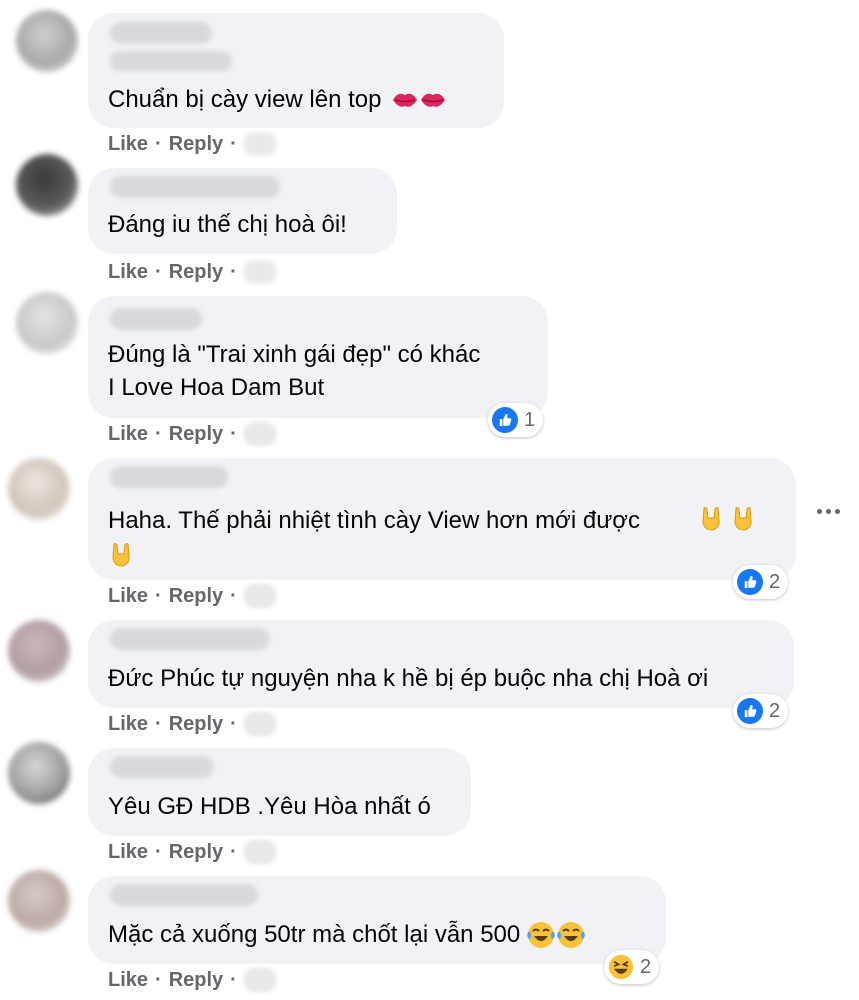  I want to click on comment-bubble: Chuẩn bị cày view lên top, so click(296, 70).